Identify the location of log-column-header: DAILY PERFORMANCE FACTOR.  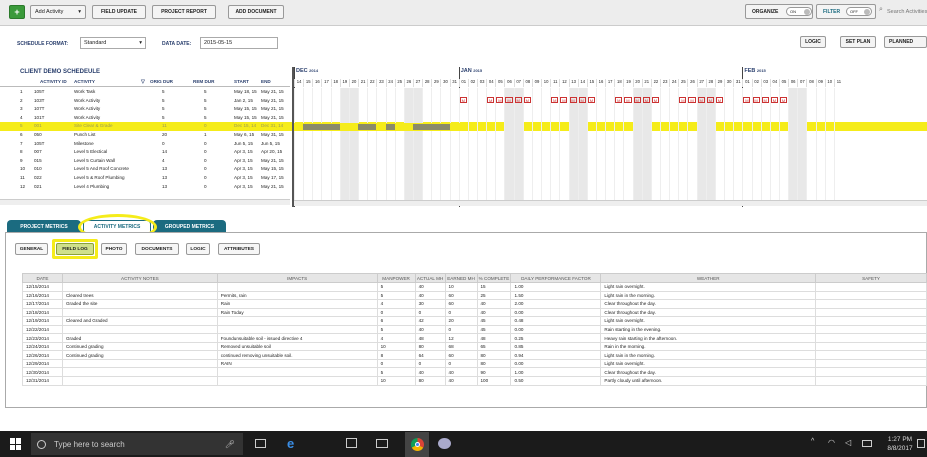
(556, 278).